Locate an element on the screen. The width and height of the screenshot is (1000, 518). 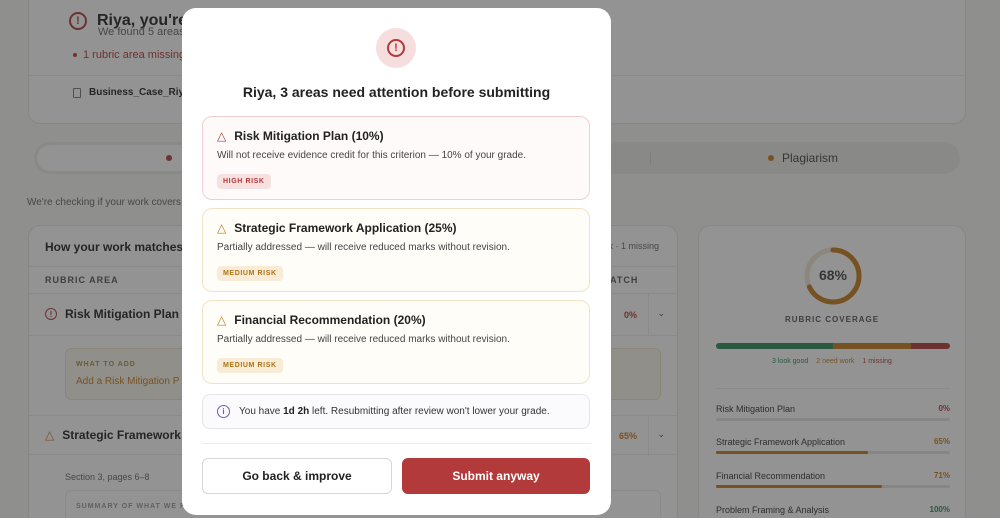
alert-icon: ! is located at coordinates (396, 48).